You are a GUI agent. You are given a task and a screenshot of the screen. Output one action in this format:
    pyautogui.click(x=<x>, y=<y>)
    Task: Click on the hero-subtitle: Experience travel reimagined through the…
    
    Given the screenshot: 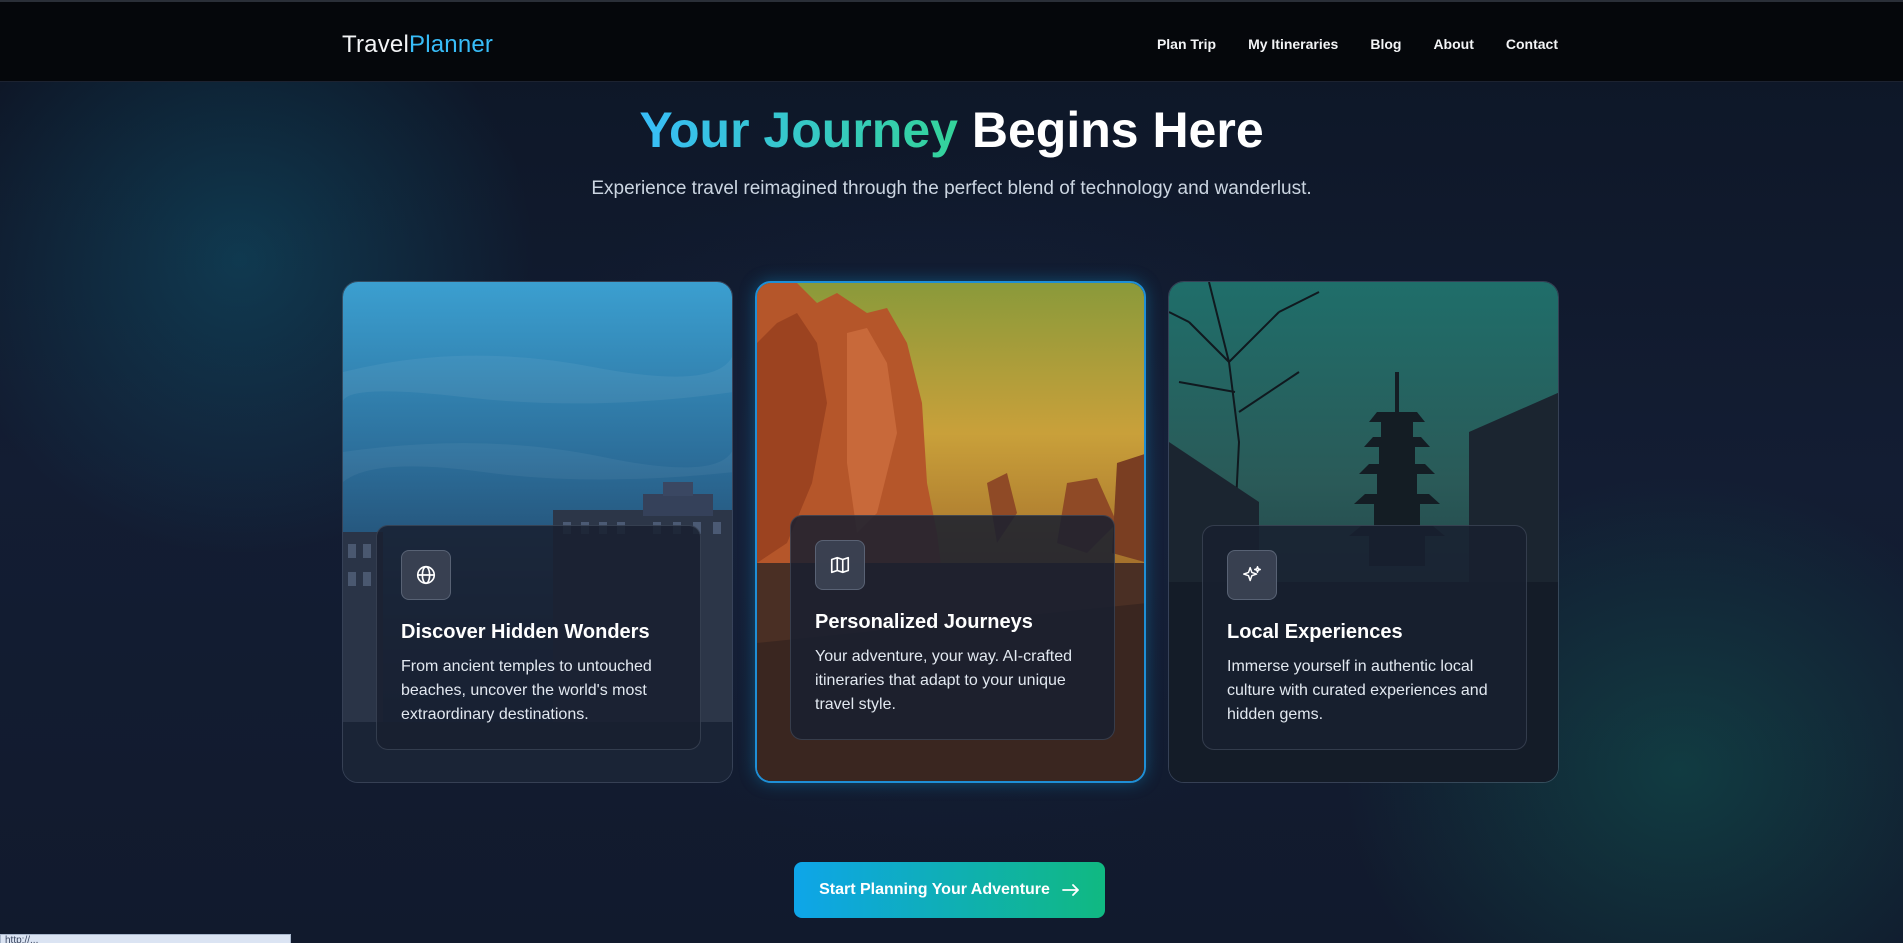 What is the action you would take?
    pyautogui.click(x=951, y=188)
    